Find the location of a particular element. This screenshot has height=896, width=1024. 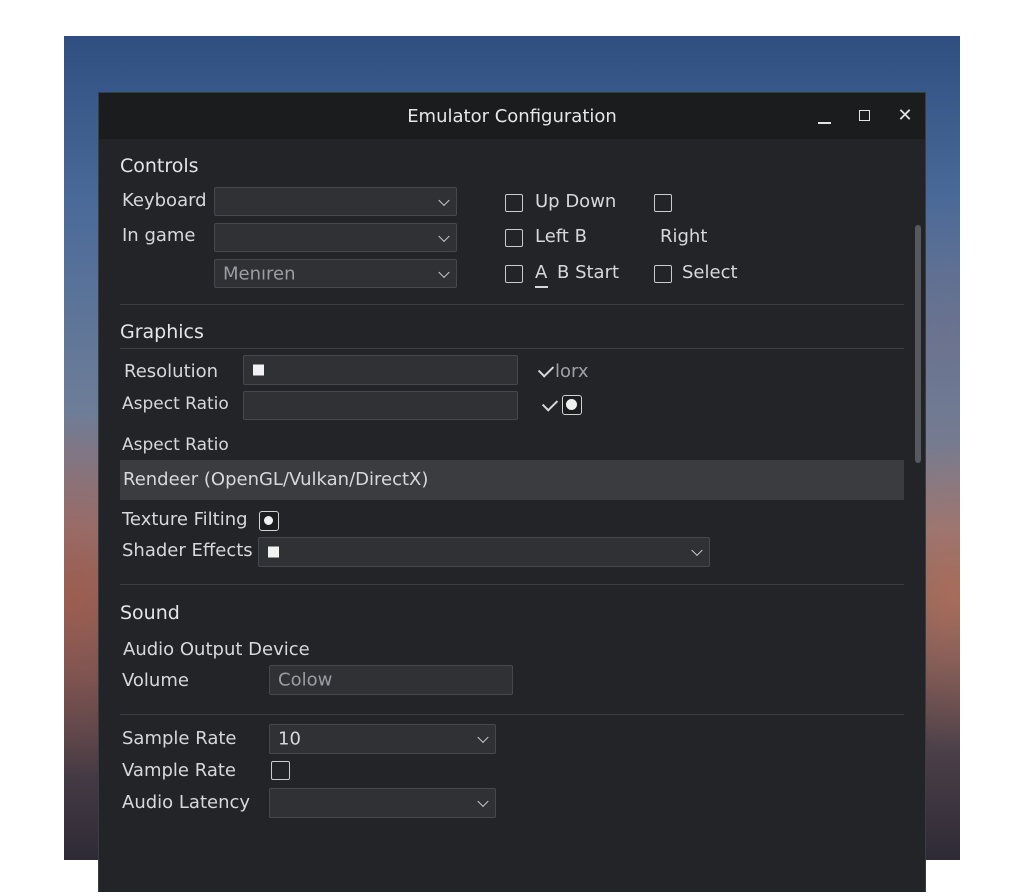

left-b-label: Left B is located at coordinates (561, 236).